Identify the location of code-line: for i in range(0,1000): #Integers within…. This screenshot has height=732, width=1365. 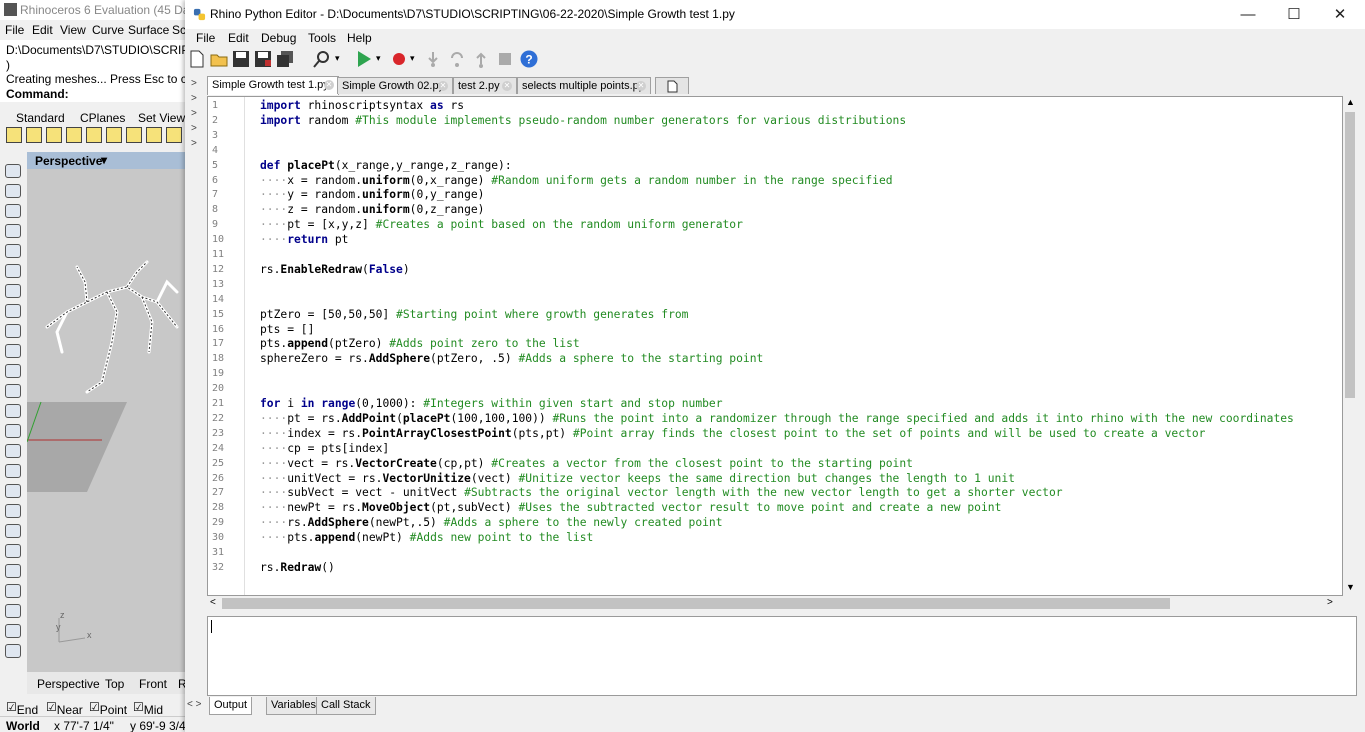
(491, 403).